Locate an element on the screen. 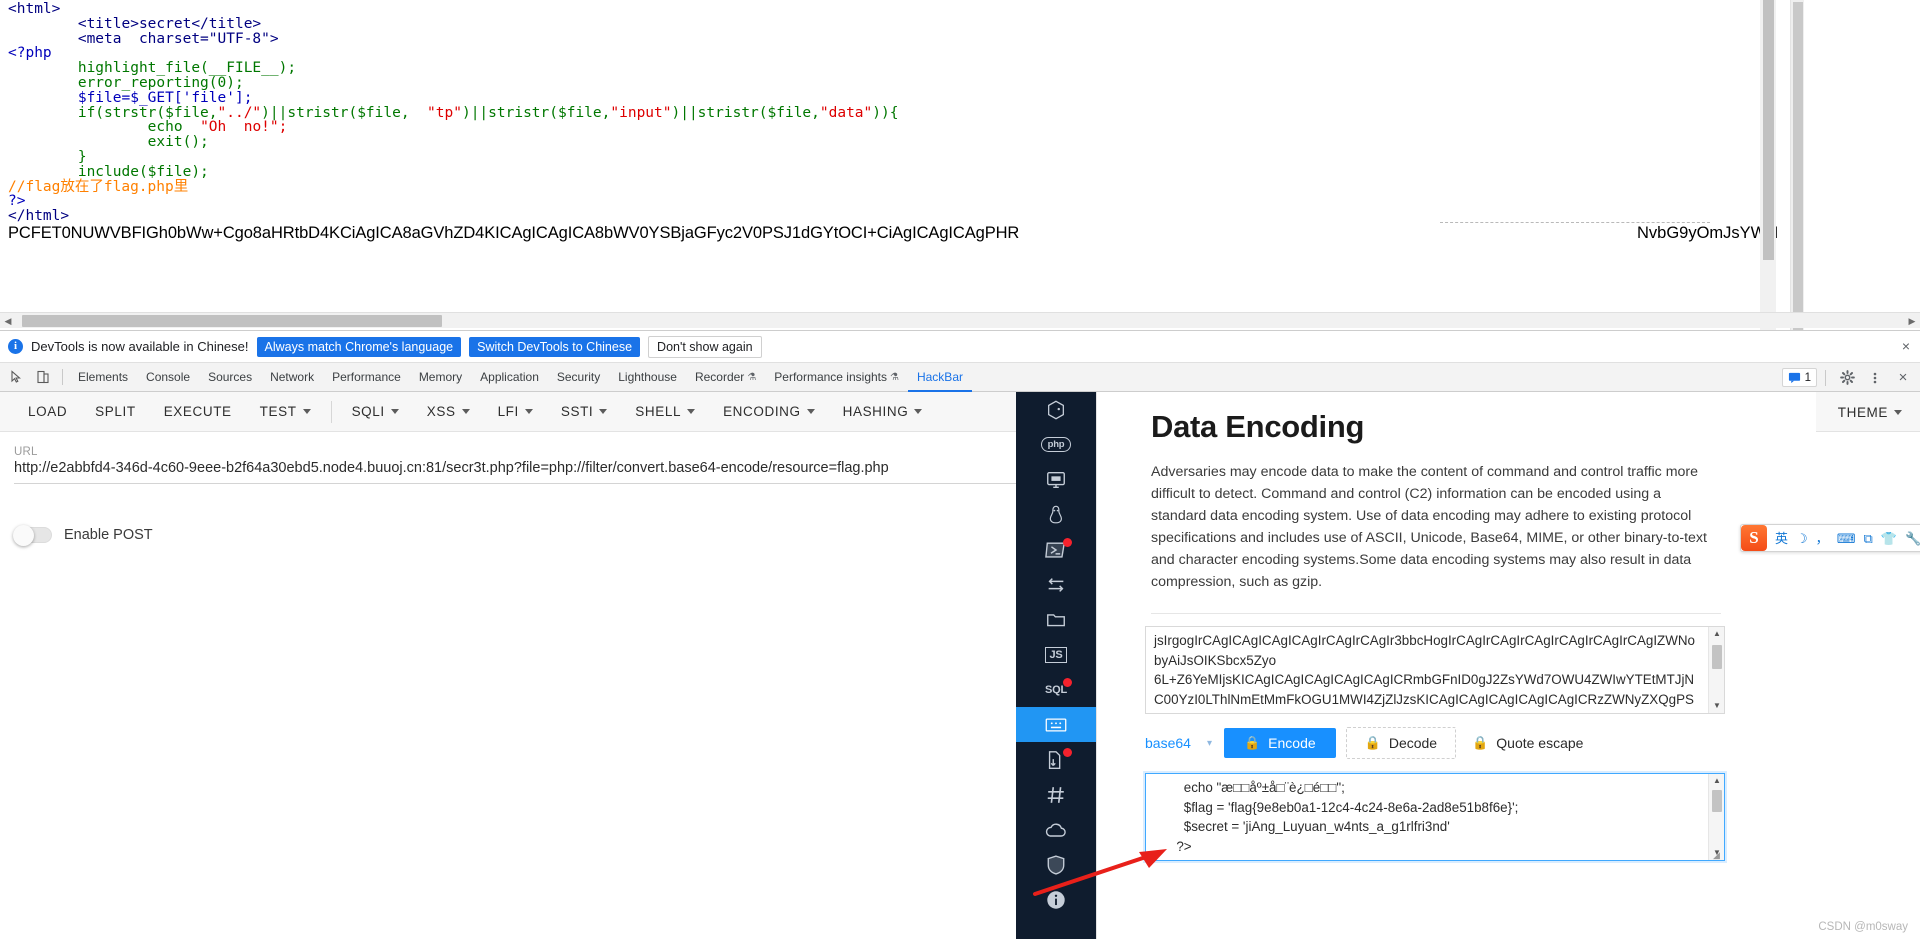 The width and height of the screenshot is (1920, 939). output-line: ?> is located at coordinates (1173, 846).